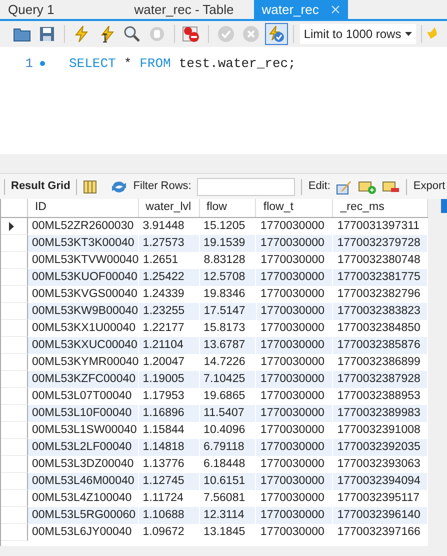 The width and height of the screenshot is (447, 556). Describe the element at coordinates (92, 64) in the screenshot. I see `sql-keyword: SELECT` at that location.